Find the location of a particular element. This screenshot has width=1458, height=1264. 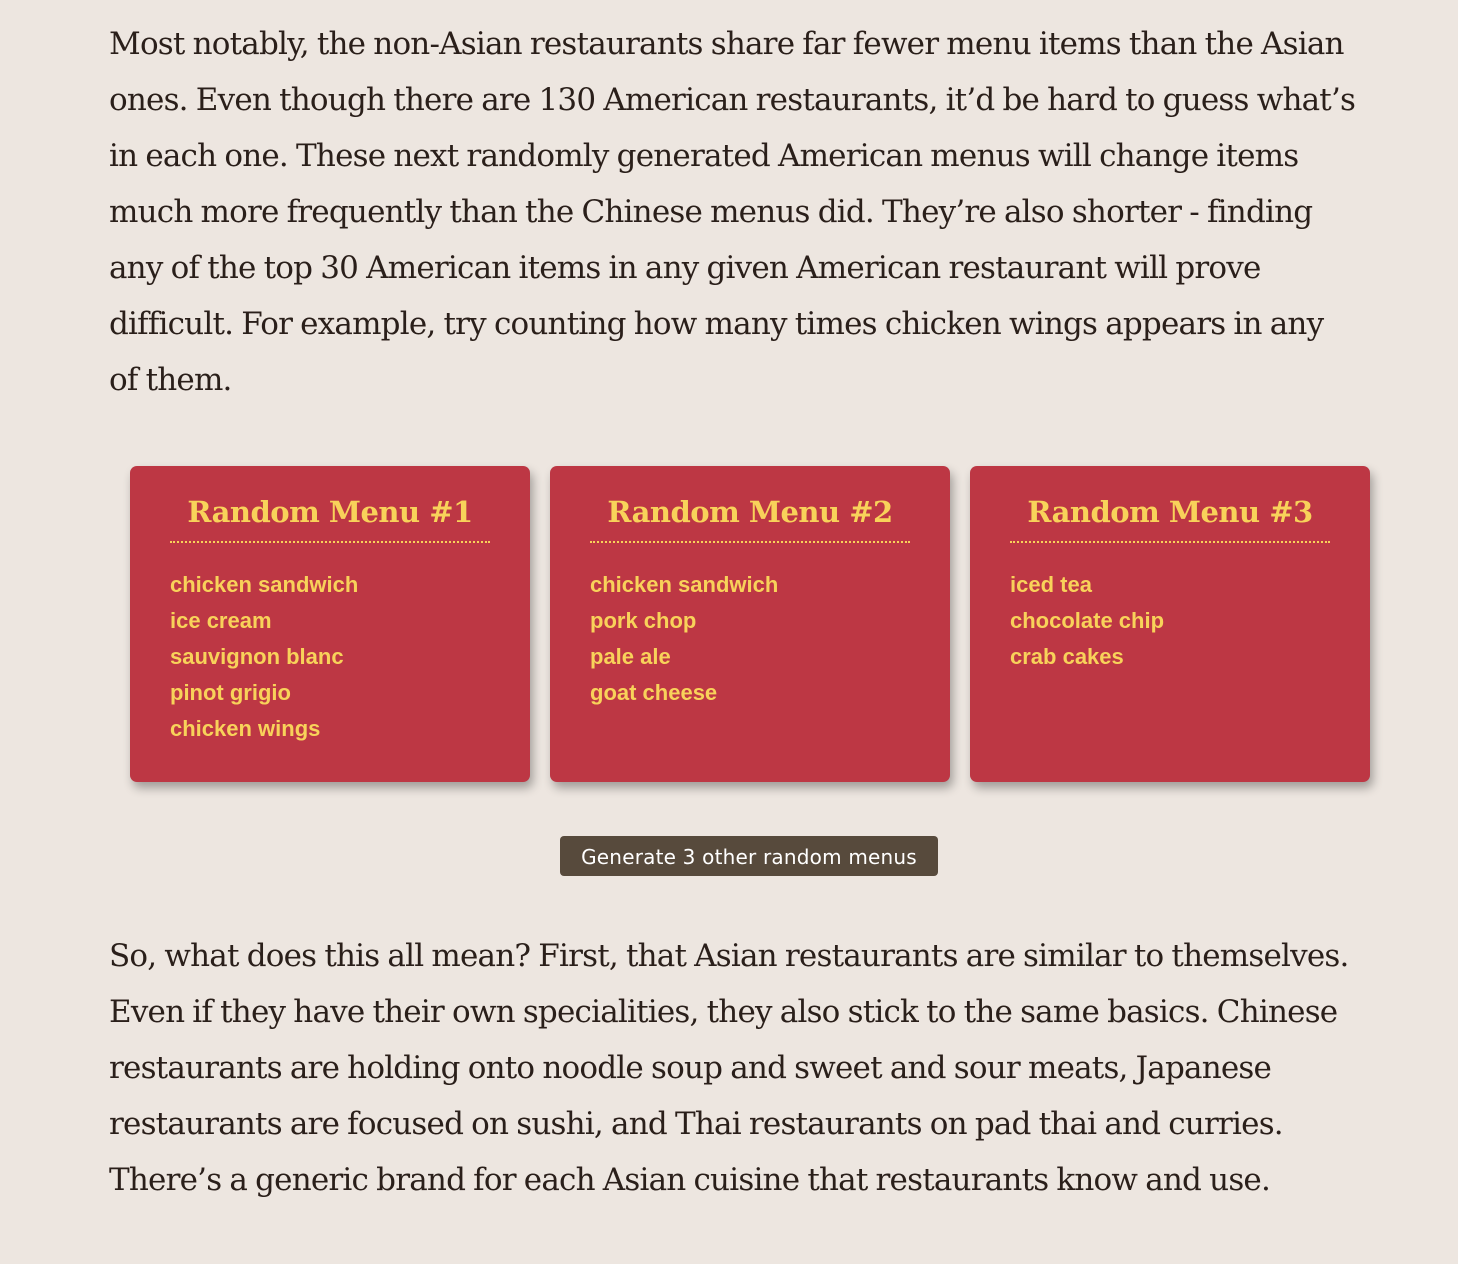

menu-item: sauvignon blanc is located at coordinates (257, 656).